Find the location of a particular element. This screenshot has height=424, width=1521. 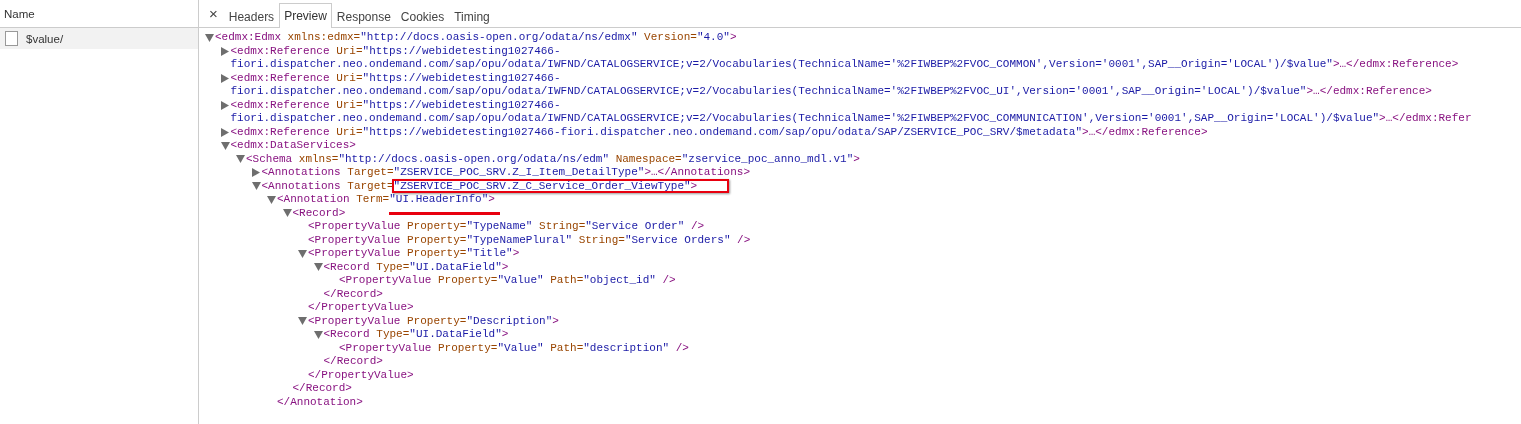

code-line: <Record> is located at coordinates (319, 213).